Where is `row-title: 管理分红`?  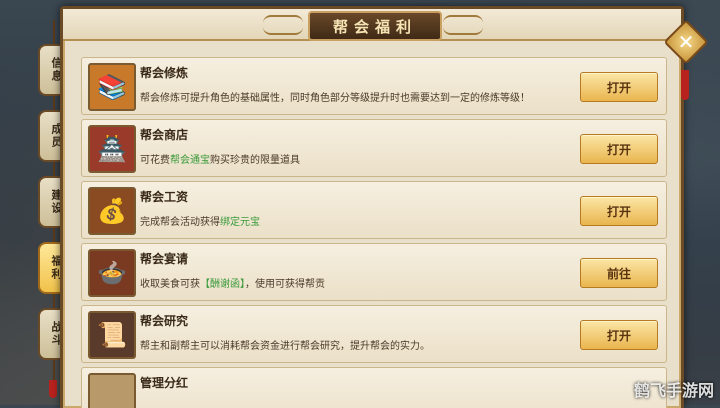 row-title: 管理分红 is located at coordinates (164, 383).